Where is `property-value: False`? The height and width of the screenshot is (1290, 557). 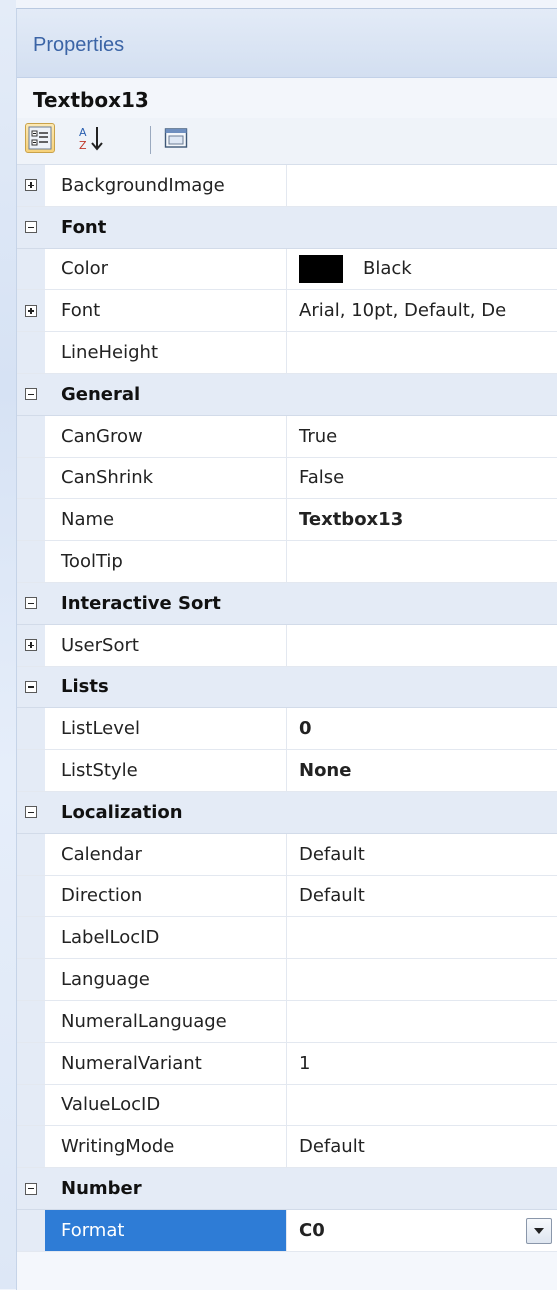
property-value: False is located at coordinates (422, 478).